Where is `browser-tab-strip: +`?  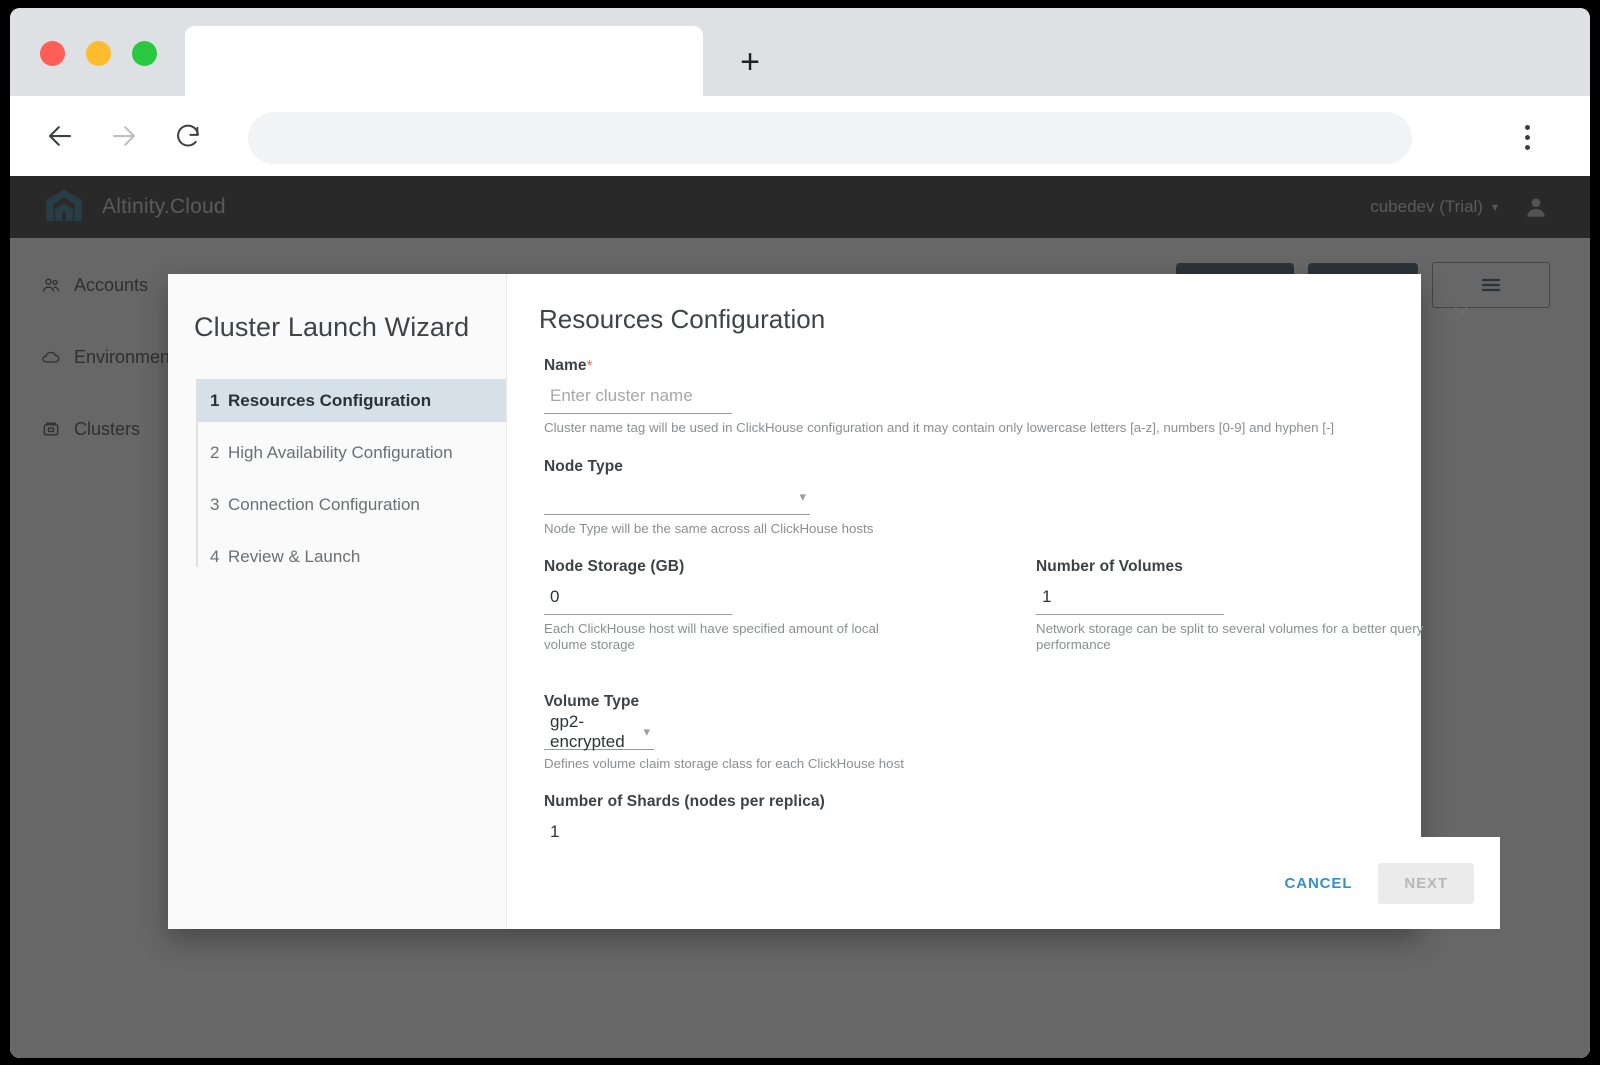 browser-tab-strip: + is located at coordinates (800, 52).